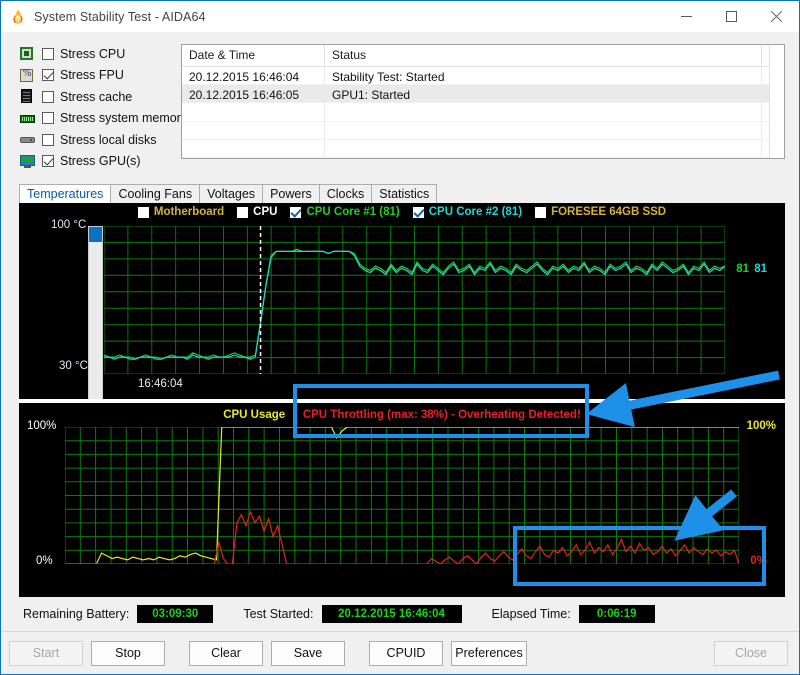 This screenshot has height=675, width=800. Describe the element at coordinates (253, 76) in the screenshot. I see `log-cell-datetime: 20.12.2015 16:46:04` at that location.